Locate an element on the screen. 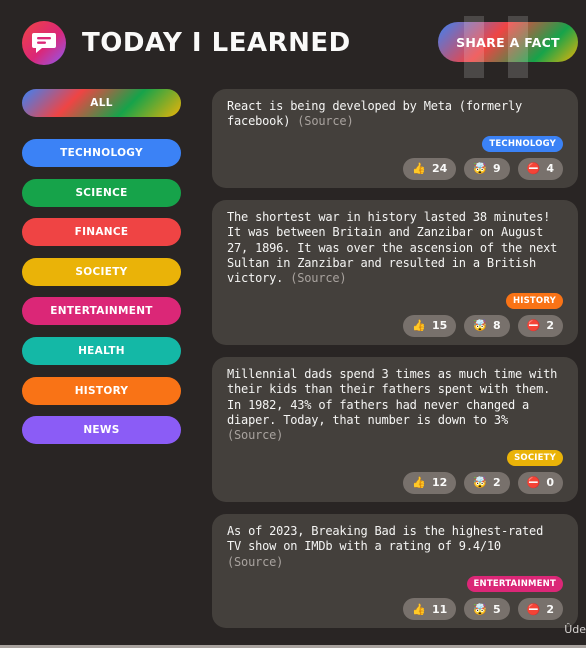 Image resolution: width=586 pixels, height=648 pixels. category-science-button: Science is located at coordinates (101, 192).